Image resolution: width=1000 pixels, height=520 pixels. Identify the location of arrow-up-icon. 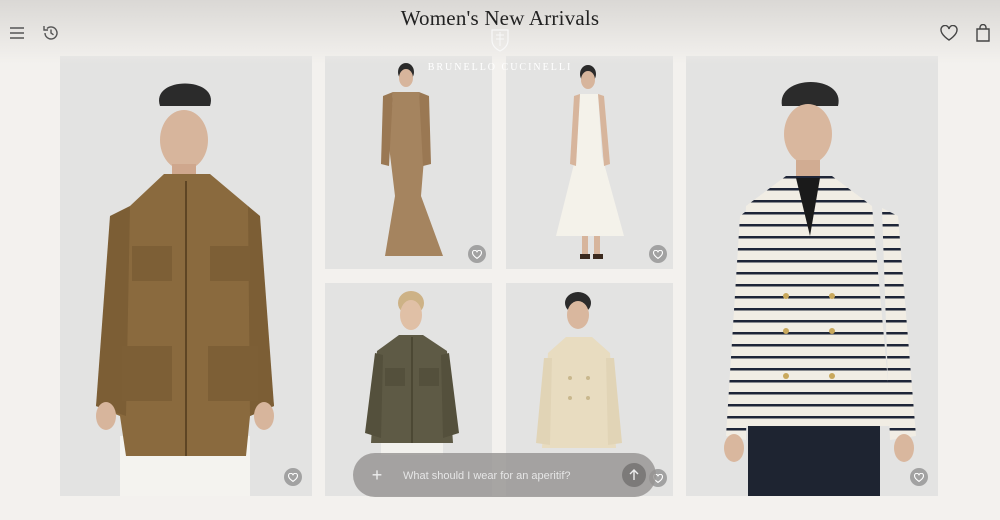
(634, 474).